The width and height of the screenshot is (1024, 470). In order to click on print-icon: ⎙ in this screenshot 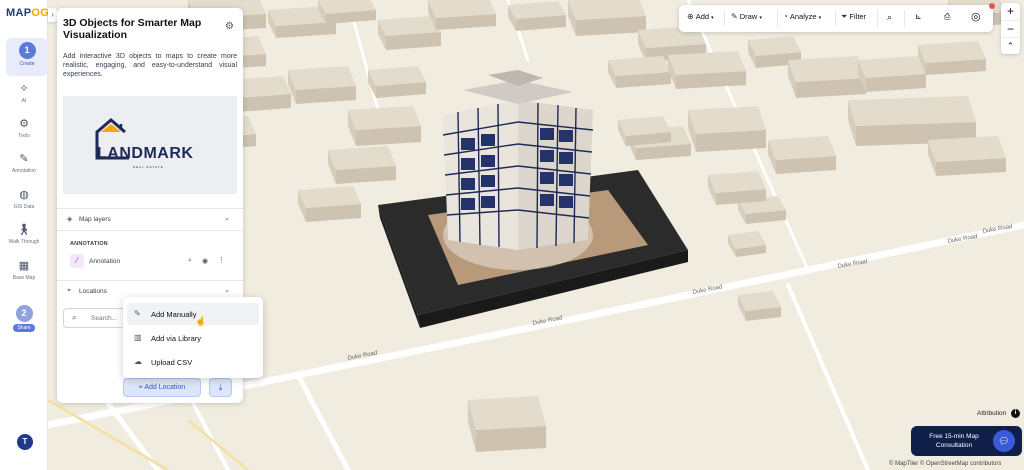, I will do `click(947, 17)`.